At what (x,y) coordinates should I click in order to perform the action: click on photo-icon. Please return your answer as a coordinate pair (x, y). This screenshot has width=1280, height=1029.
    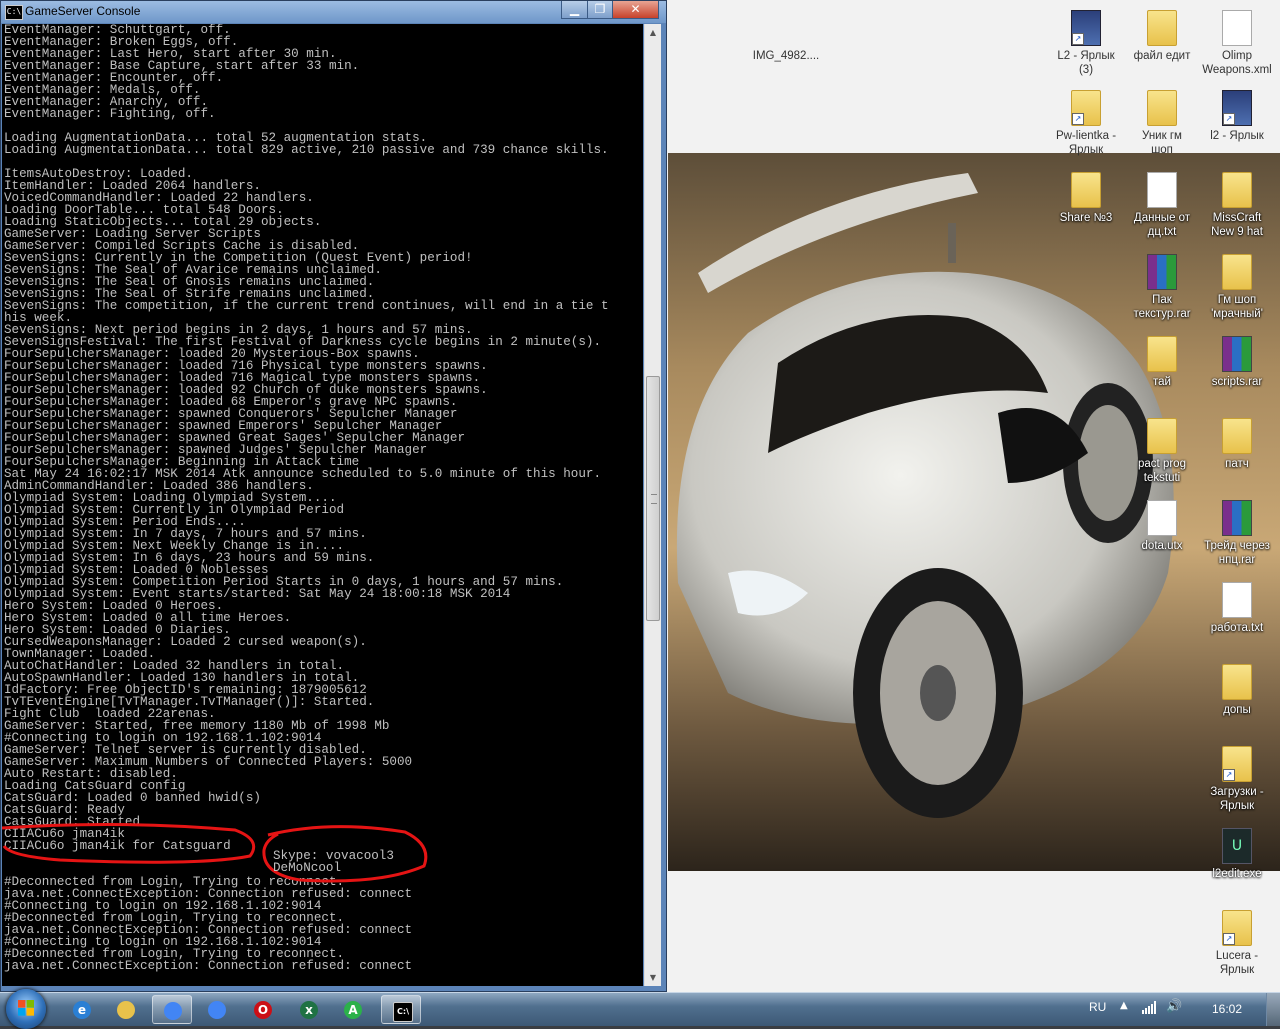
    Looking at the image, I should click on (786, 28).